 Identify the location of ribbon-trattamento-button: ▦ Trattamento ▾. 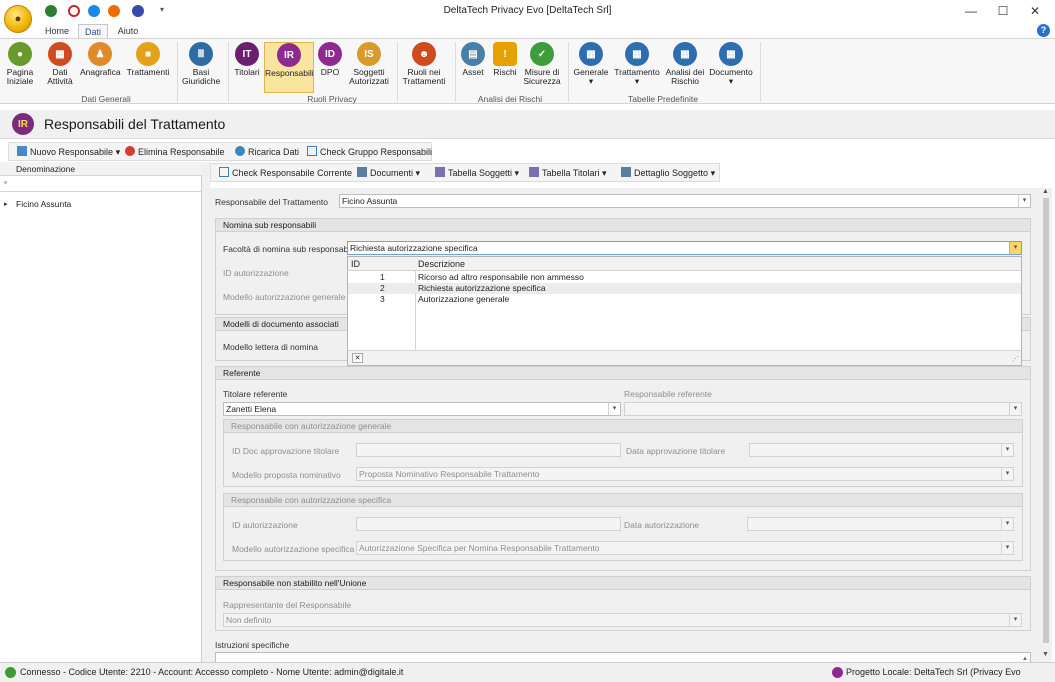
(637, 64).